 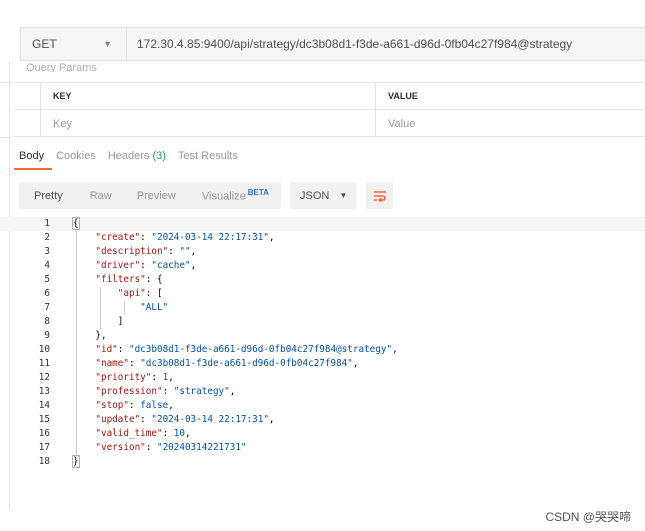 What do you see at coordinates (31, 156) in the screenshot?
I see `tab-body: Body` at bounding box center [31, 156].